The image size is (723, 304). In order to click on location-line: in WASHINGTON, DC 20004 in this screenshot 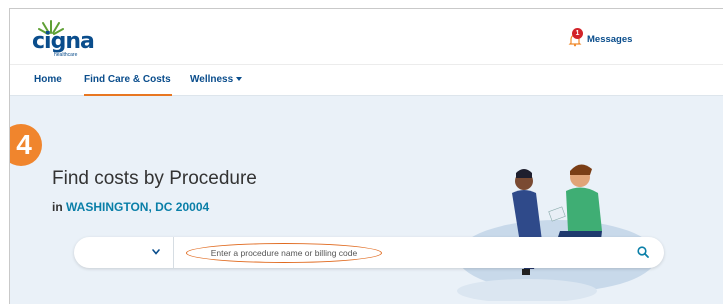, I will do `click(130, 207)`.